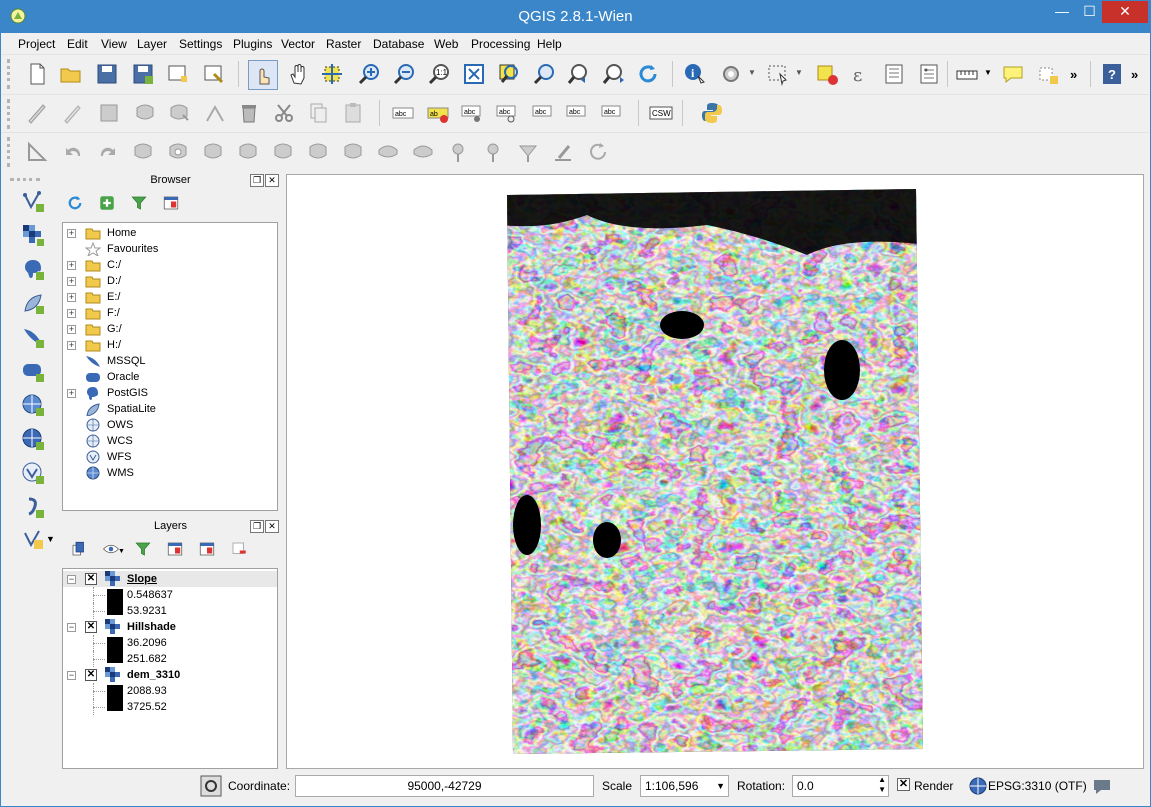  I want to click on zoom-next-icon, so click(614, 74).